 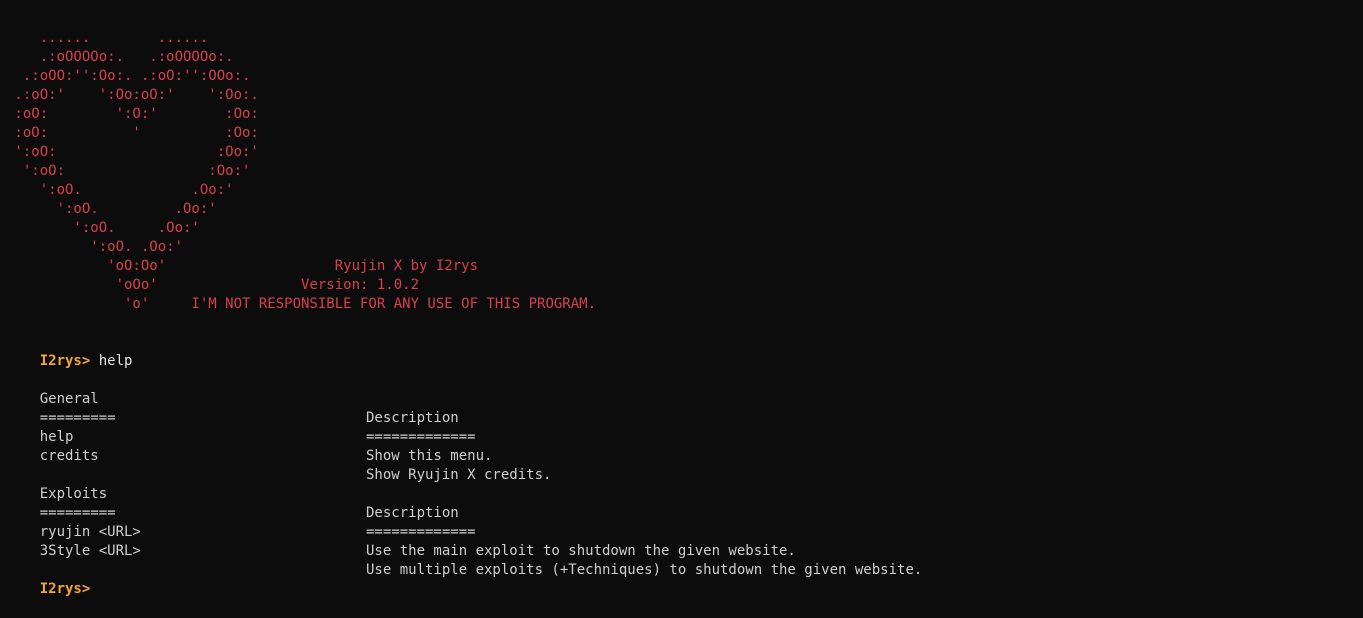 I want to click on ascii-art-line: :oO: ' :Oo:, so click(x=132, y=133).